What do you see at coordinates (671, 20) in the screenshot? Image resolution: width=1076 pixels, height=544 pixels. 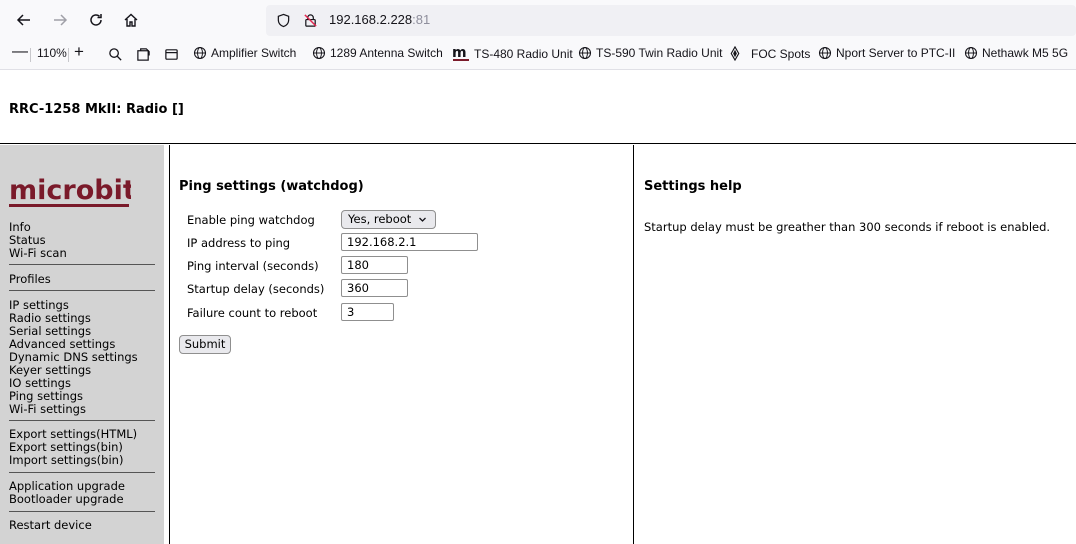 I see `url-bar: 192.168.2.228:81` at bounding box center [671, 20].